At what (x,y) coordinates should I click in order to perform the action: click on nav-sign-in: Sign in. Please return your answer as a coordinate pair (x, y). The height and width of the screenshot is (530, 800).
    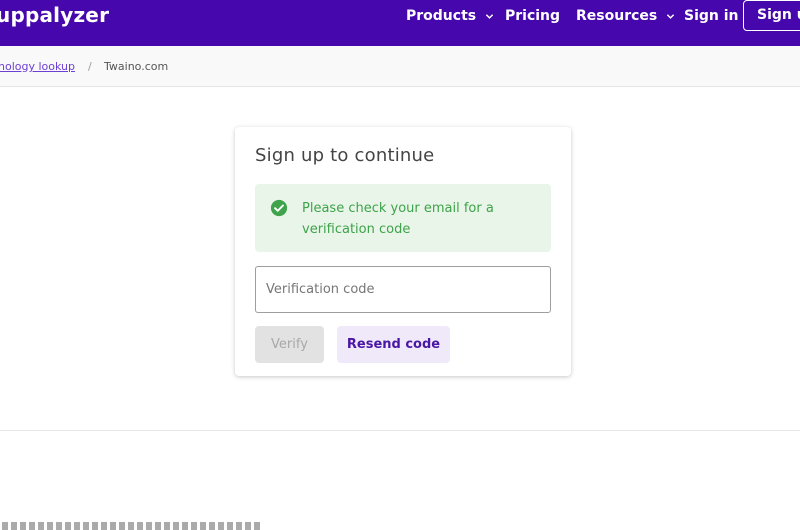
    Looking at the image, I should click on (711, 16).